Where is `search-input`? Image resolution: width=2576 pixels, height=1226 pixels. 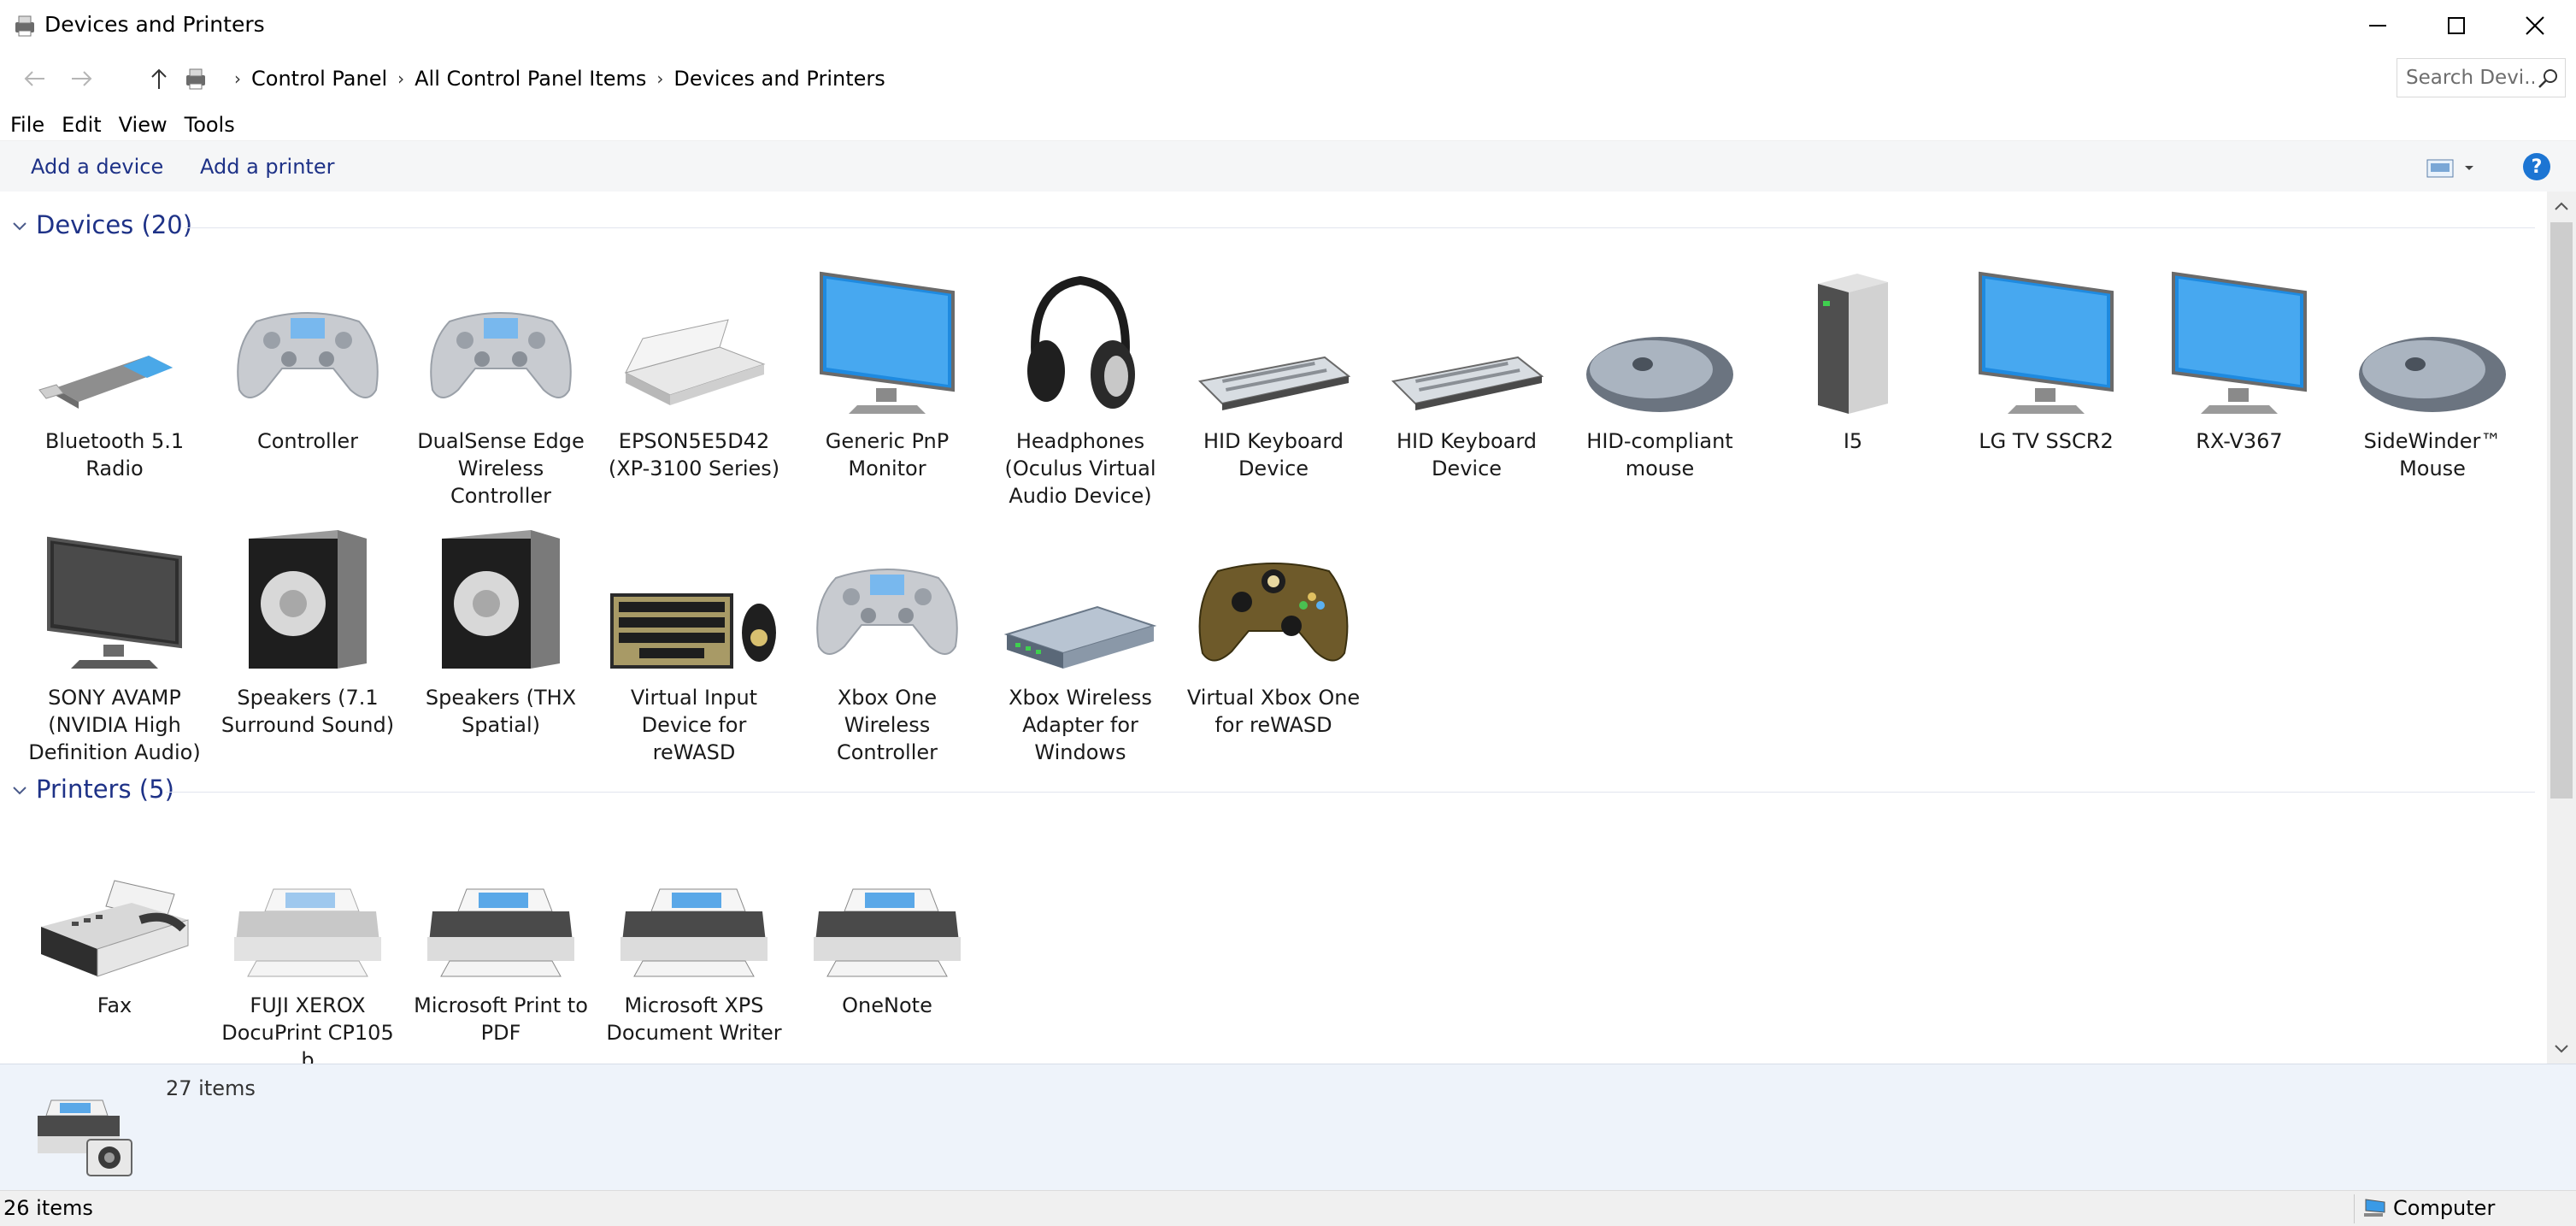 search-input is located at coordinates (2465, 78).